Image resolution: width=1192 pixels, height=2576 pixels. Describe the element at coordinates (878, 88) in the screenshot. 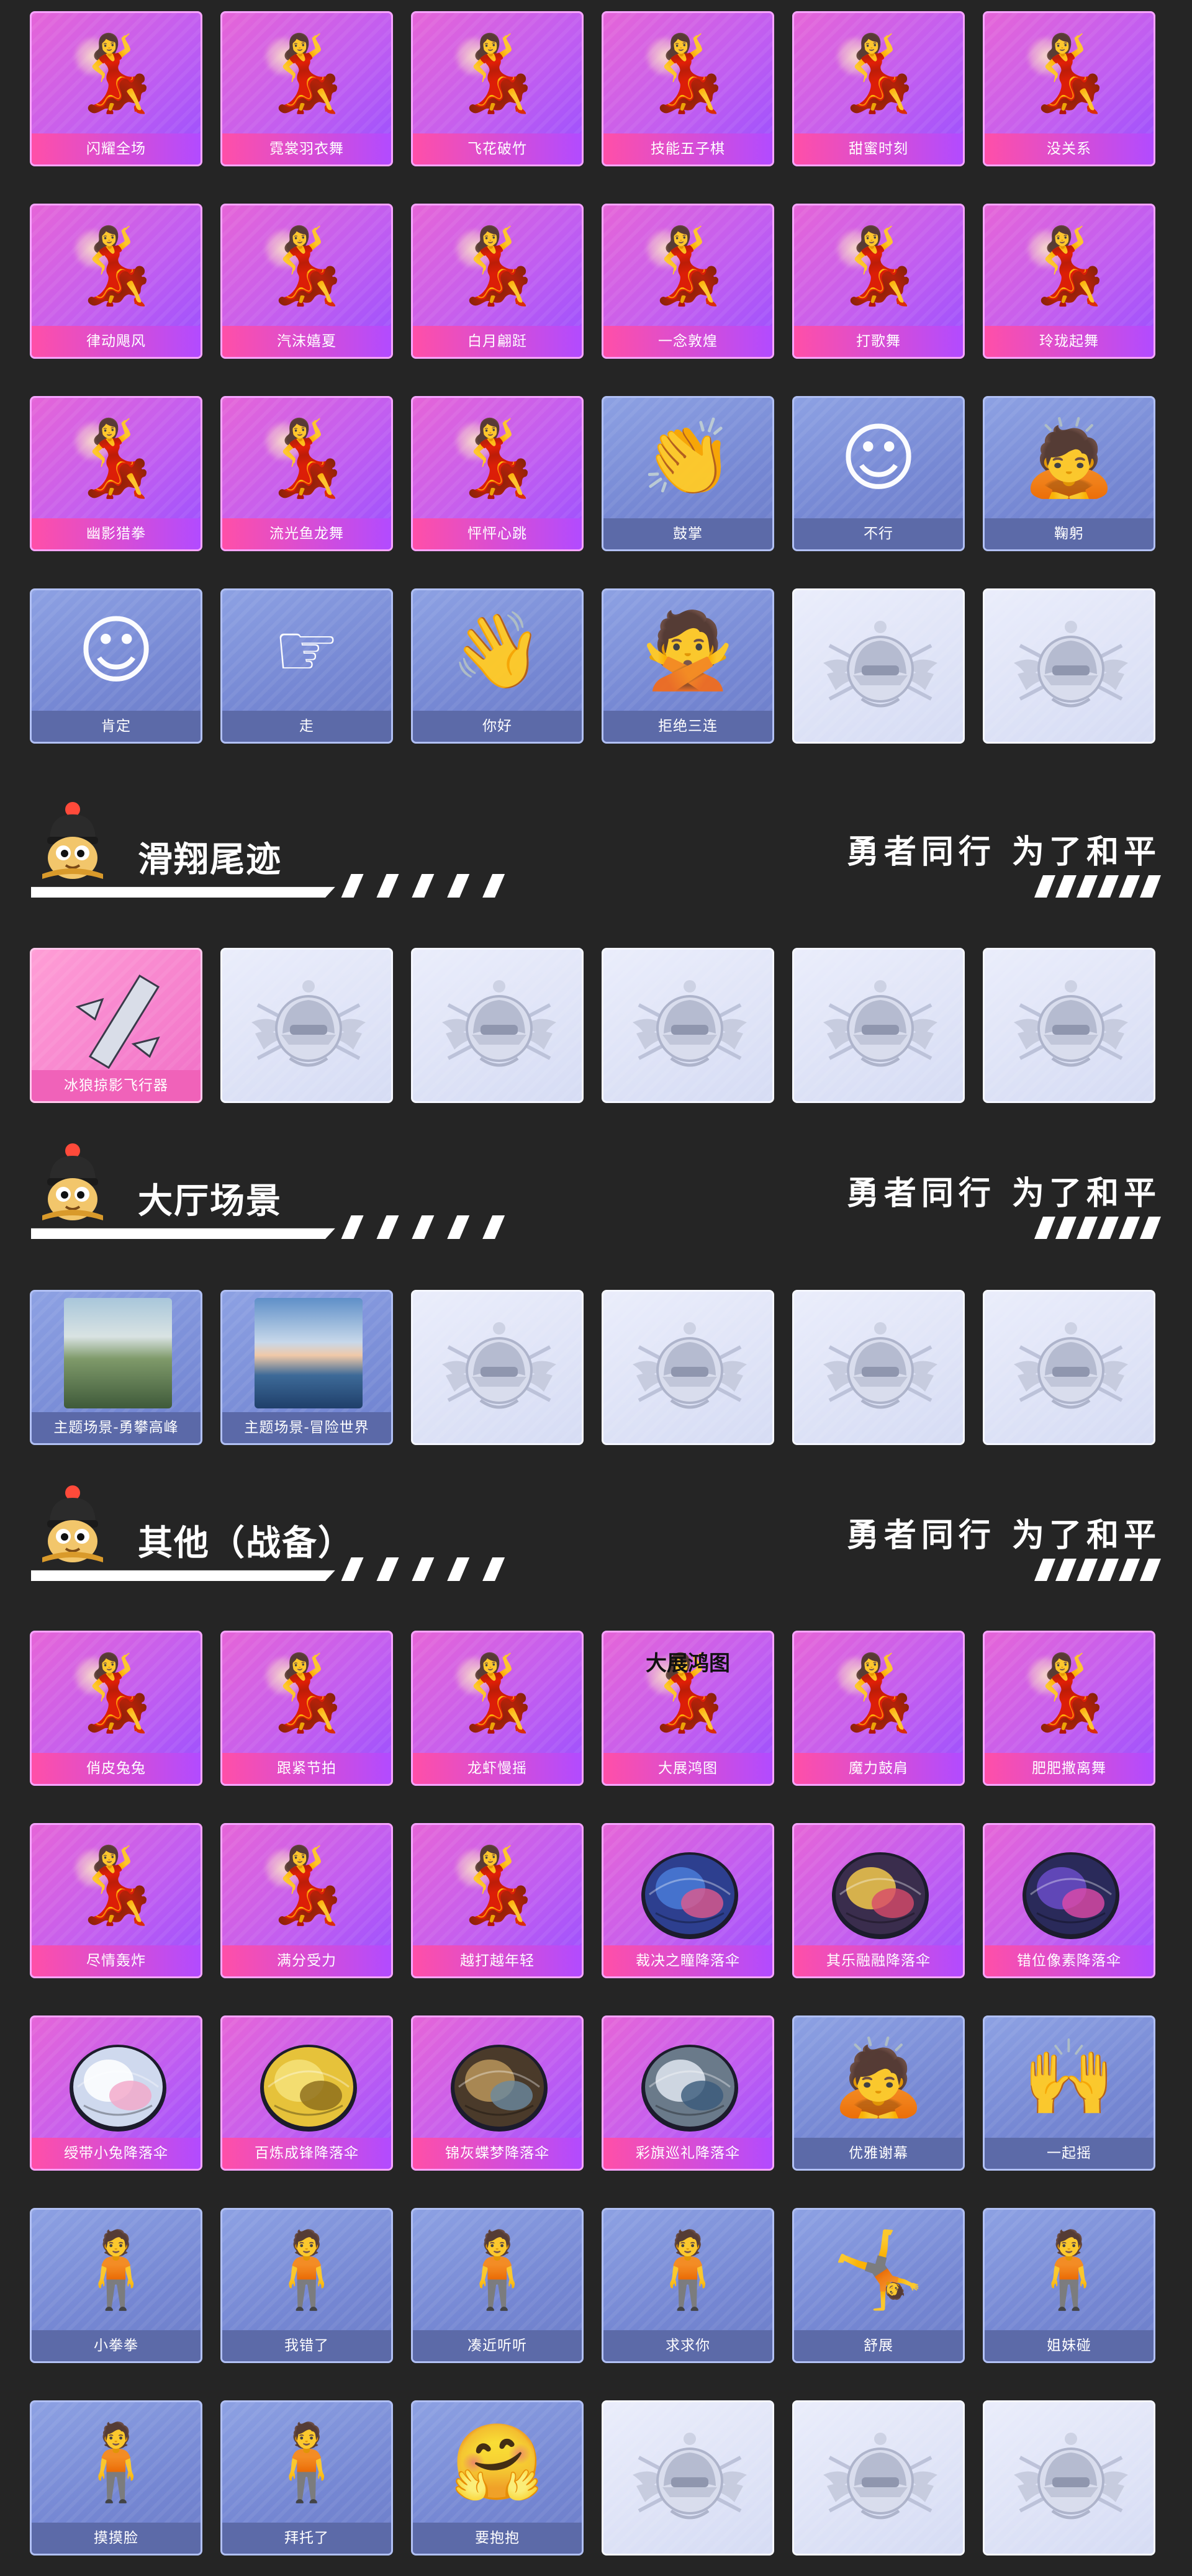

I see `reward-card: 💃 甜蜜时刻` at that location.